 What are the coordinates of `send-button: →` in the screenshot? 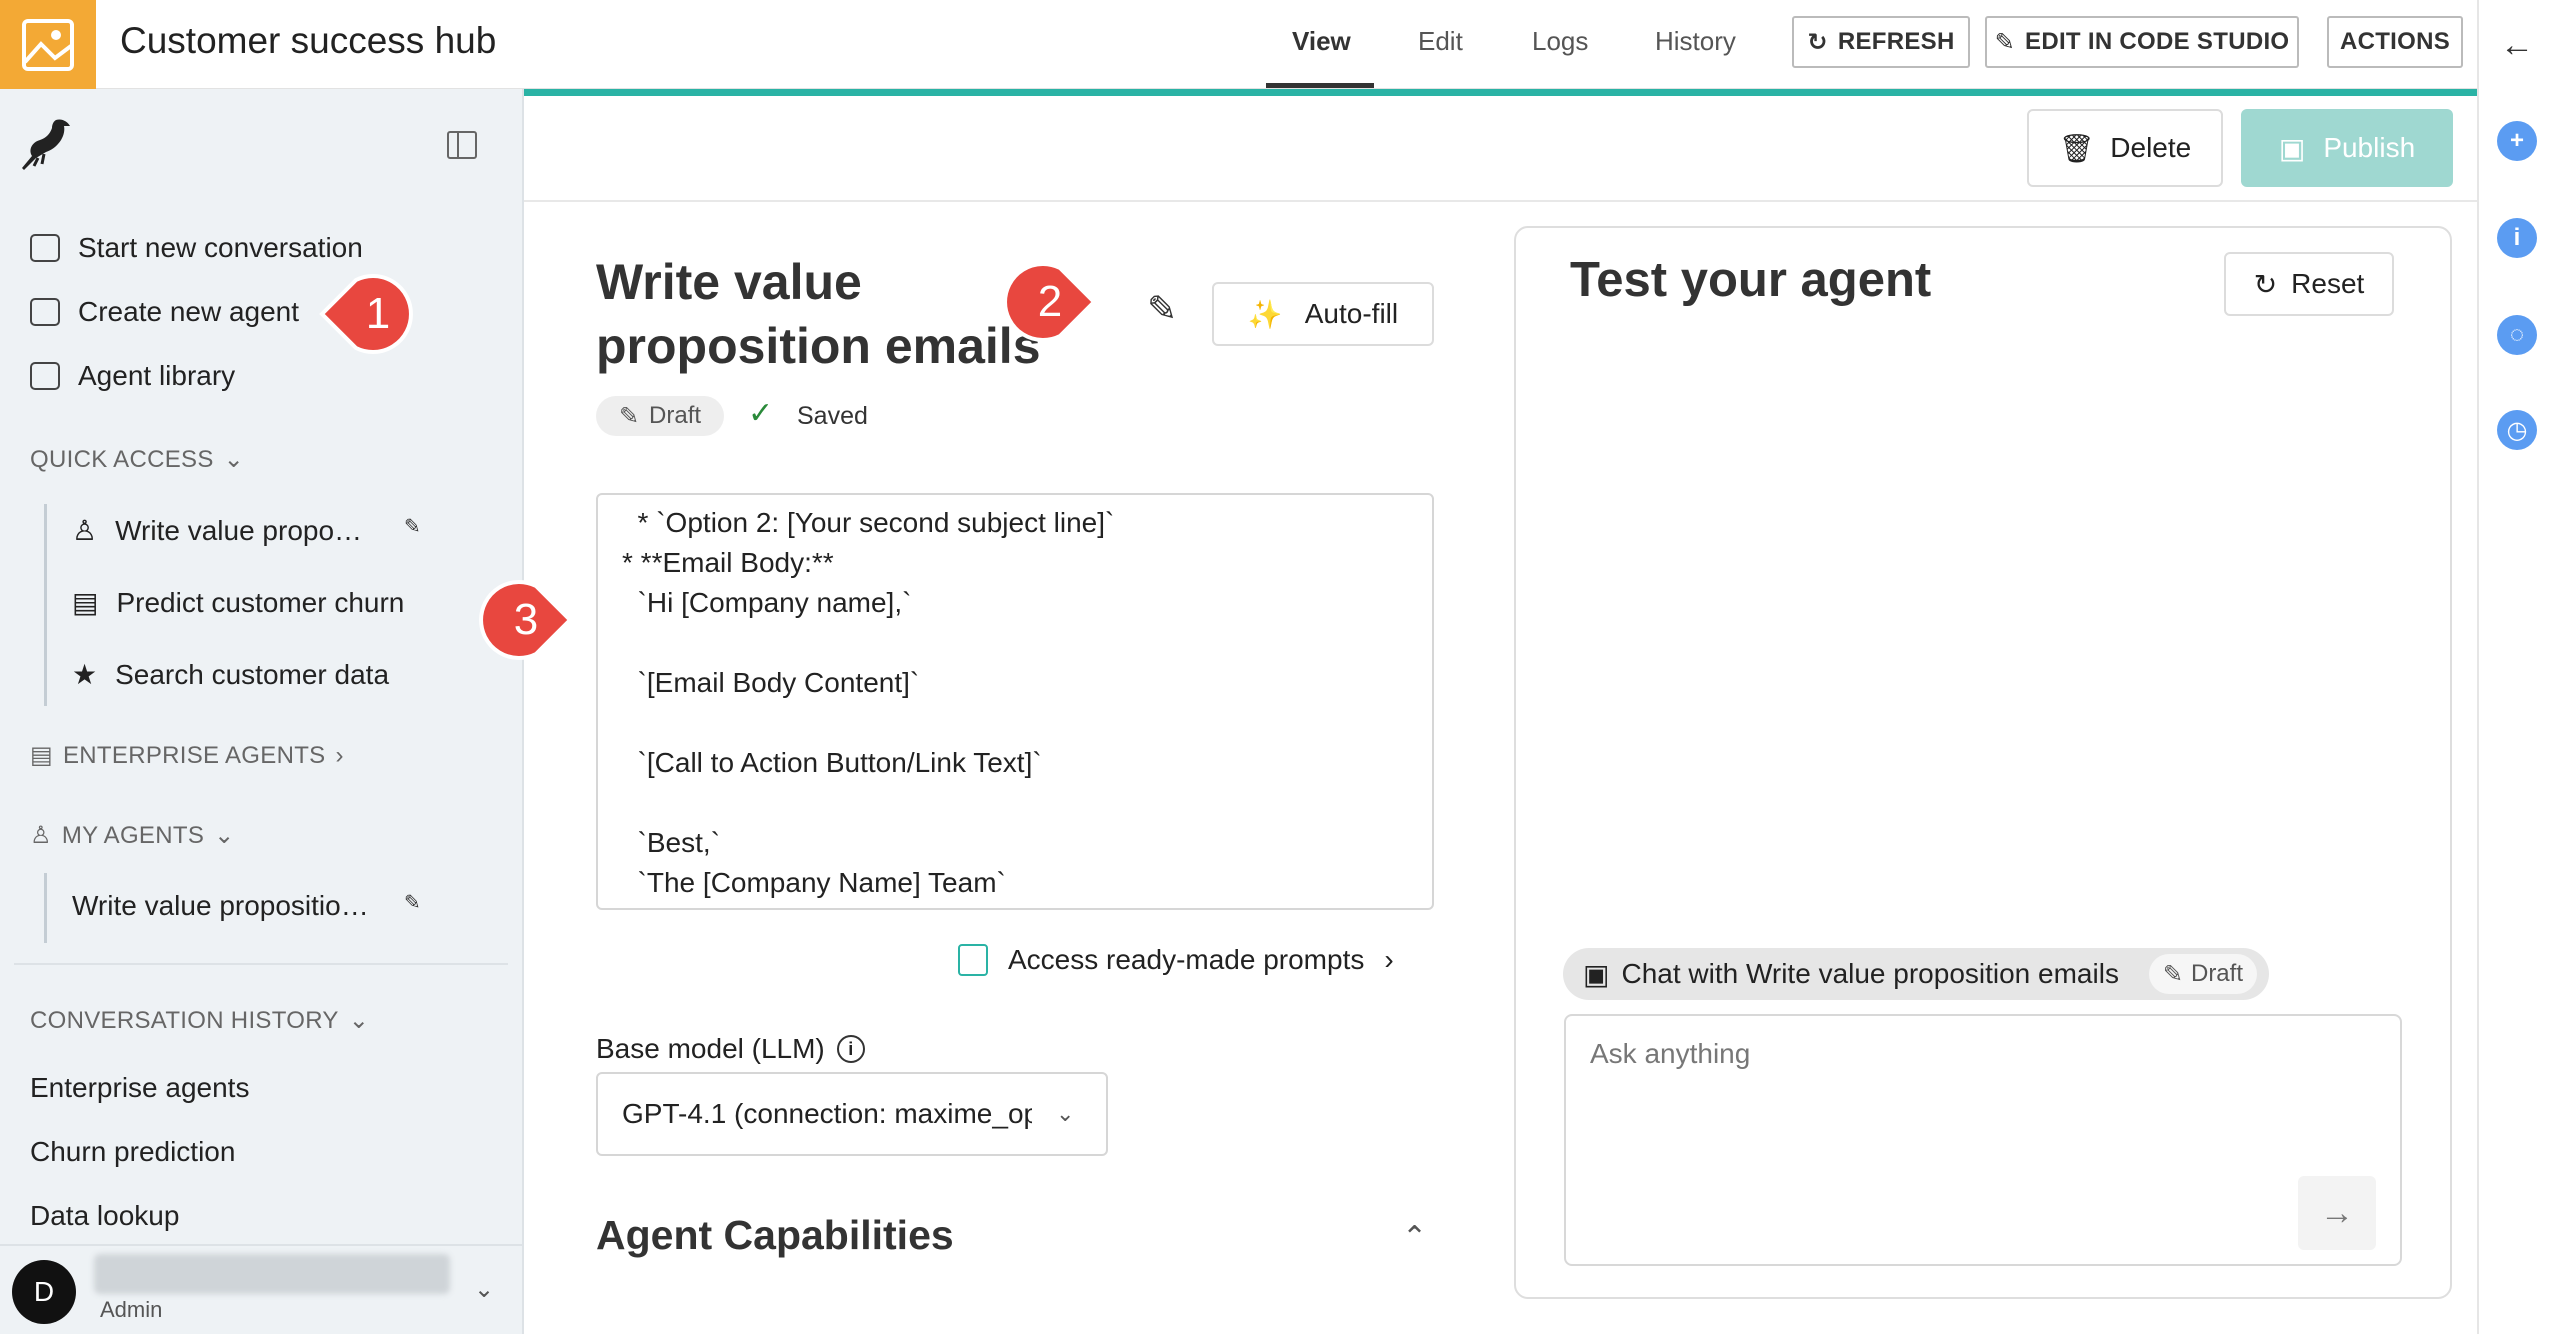 It's located at (2337, 1213).